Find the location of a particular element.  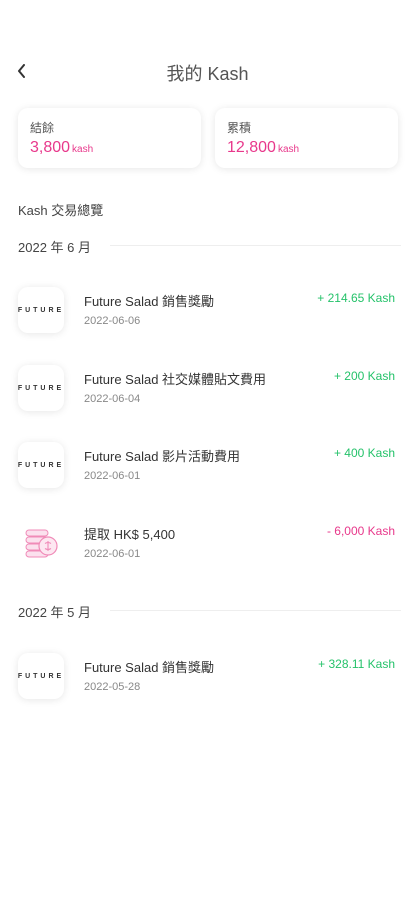

total-label: 累積 is located at coordinates (239, 128).